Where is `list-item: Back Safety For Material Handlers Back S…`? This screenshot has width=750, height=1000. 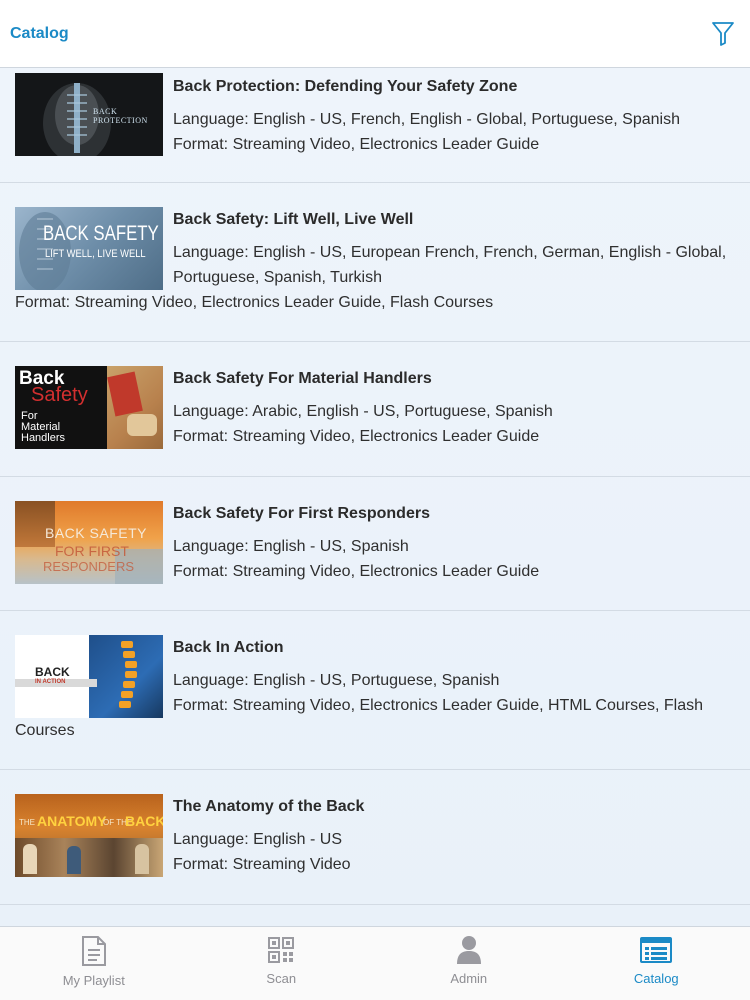
list-item: Back Safety For Material Handlers Back S… is located at coordinates (375, 409).